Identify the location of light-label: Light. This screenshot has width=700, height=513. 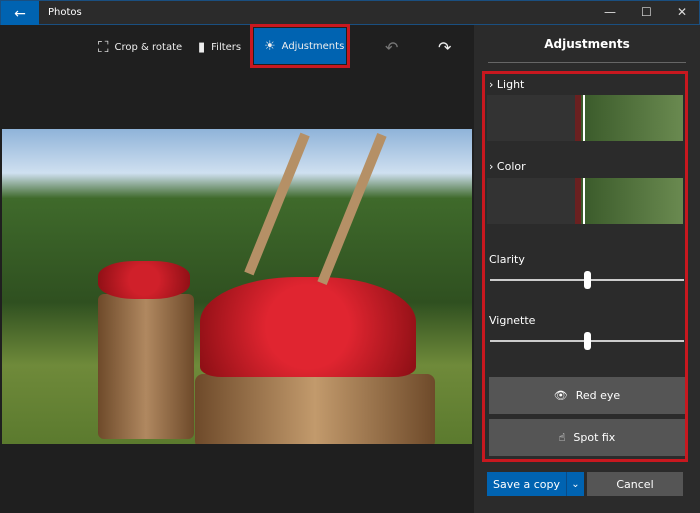
(510, 84).